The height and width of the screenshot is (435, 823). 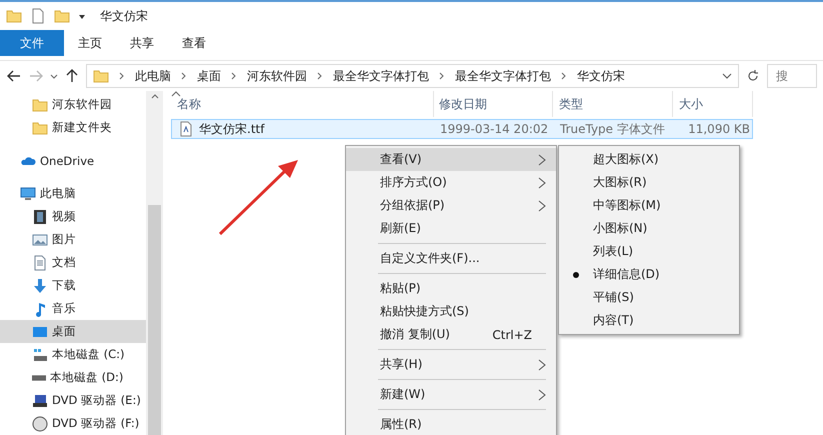 What do you see at coordinates (32, 43) in the screenshot?
I see `ribbon-tab: 文件` at bounding box center [32, 43].